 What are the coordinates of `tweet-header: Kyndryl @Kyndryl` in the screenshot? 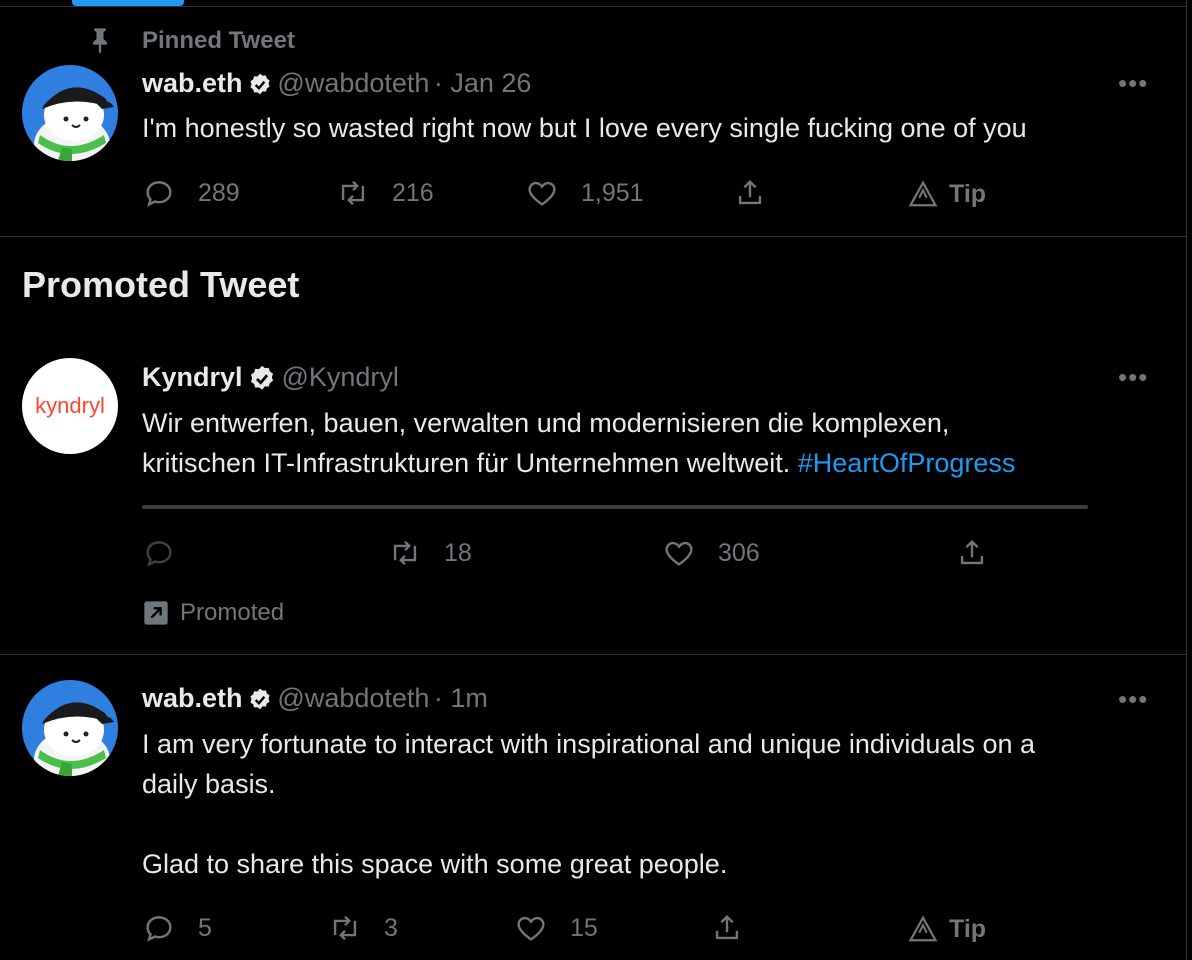 It's located at (270, 380).